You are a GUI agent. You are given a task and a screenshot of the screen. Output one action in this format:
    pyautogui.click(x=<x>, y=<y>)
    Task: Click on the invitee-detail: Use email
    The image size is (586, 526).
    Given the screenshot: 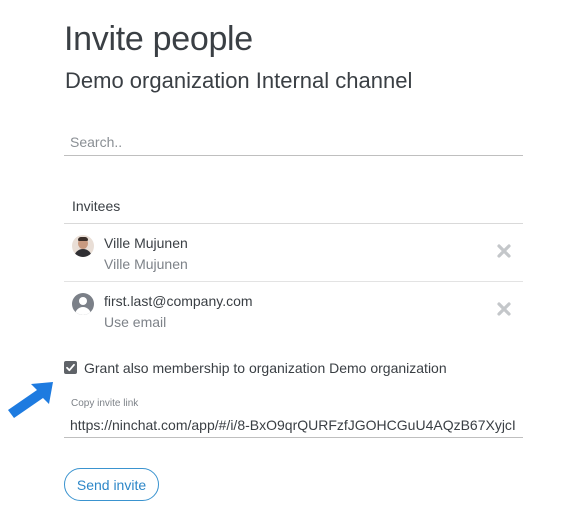 What is the action you would take?
    pyautogui.click(x=135, y=322)
    